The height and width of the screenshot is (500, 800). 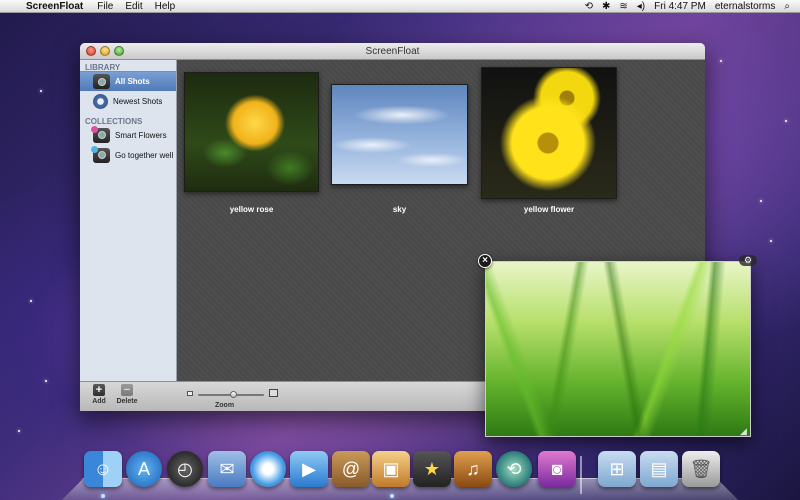 What do you see at coordinates (473, 469) in the screenshot?
I see `garageband-icon: ♫` at bounding box center [473, 469].